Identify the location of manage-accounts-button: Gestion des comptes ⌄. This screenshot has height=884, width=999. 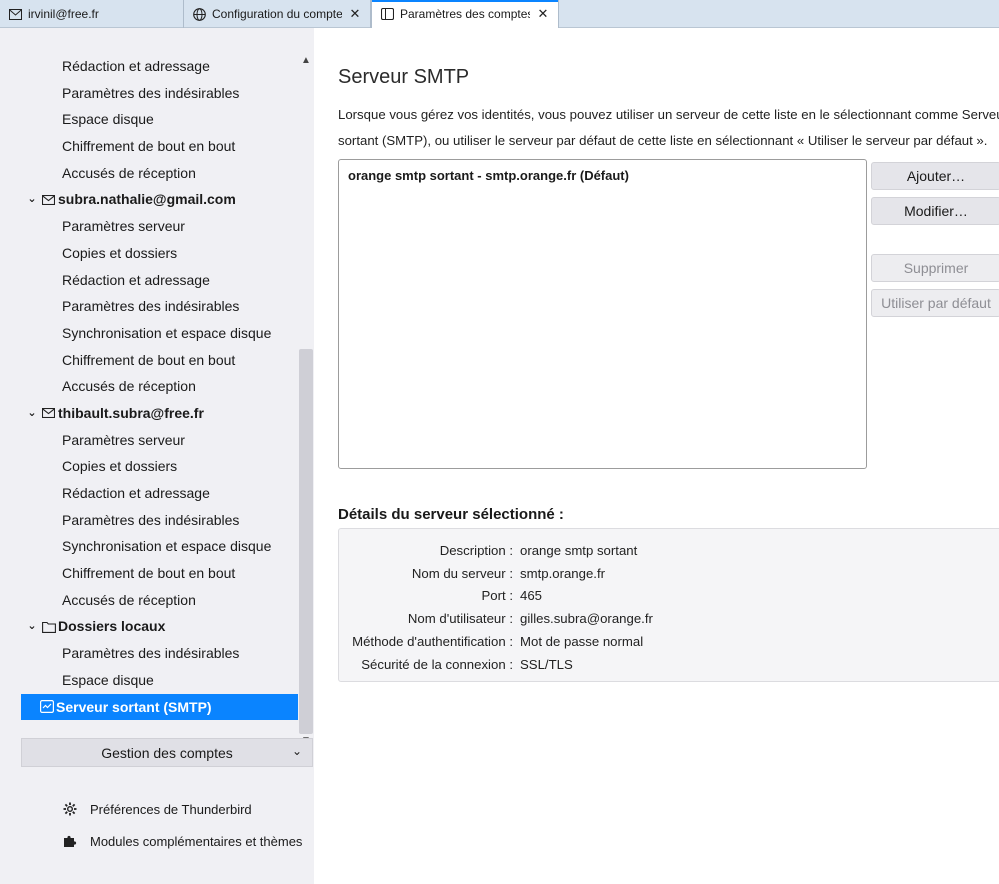
(167, 752).